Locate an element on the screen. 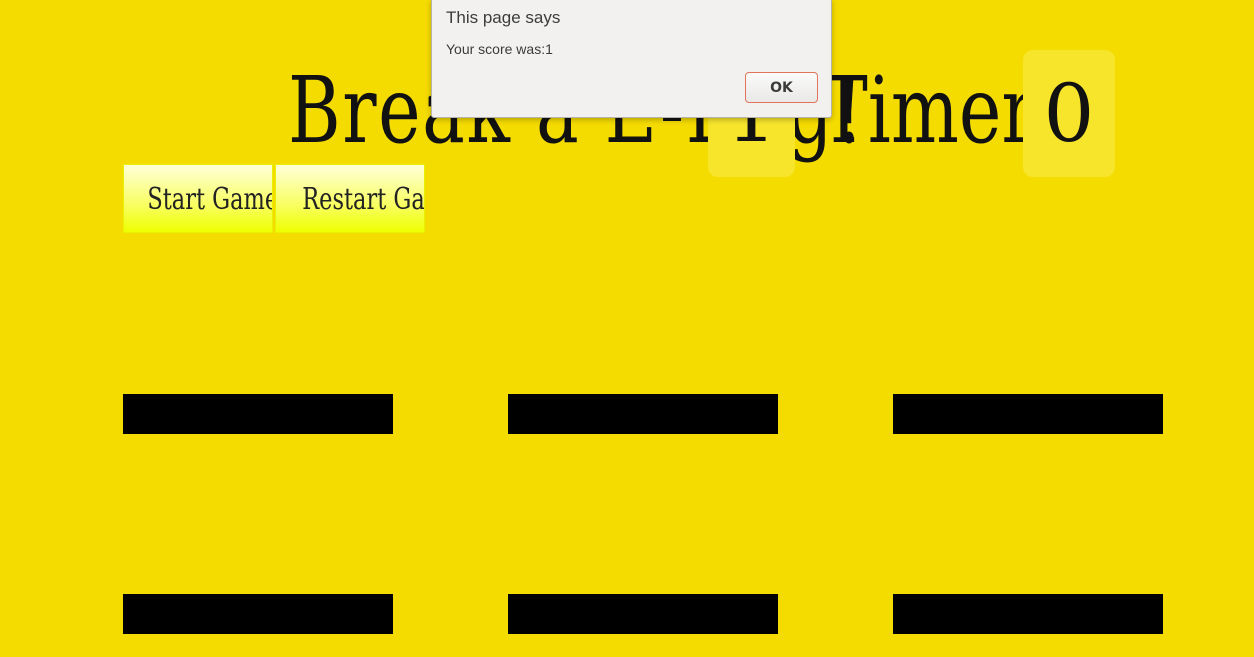 The height and width of the screenshot is (657, 1254). alert-ok-button: OK is located at coordinates (781, 87).